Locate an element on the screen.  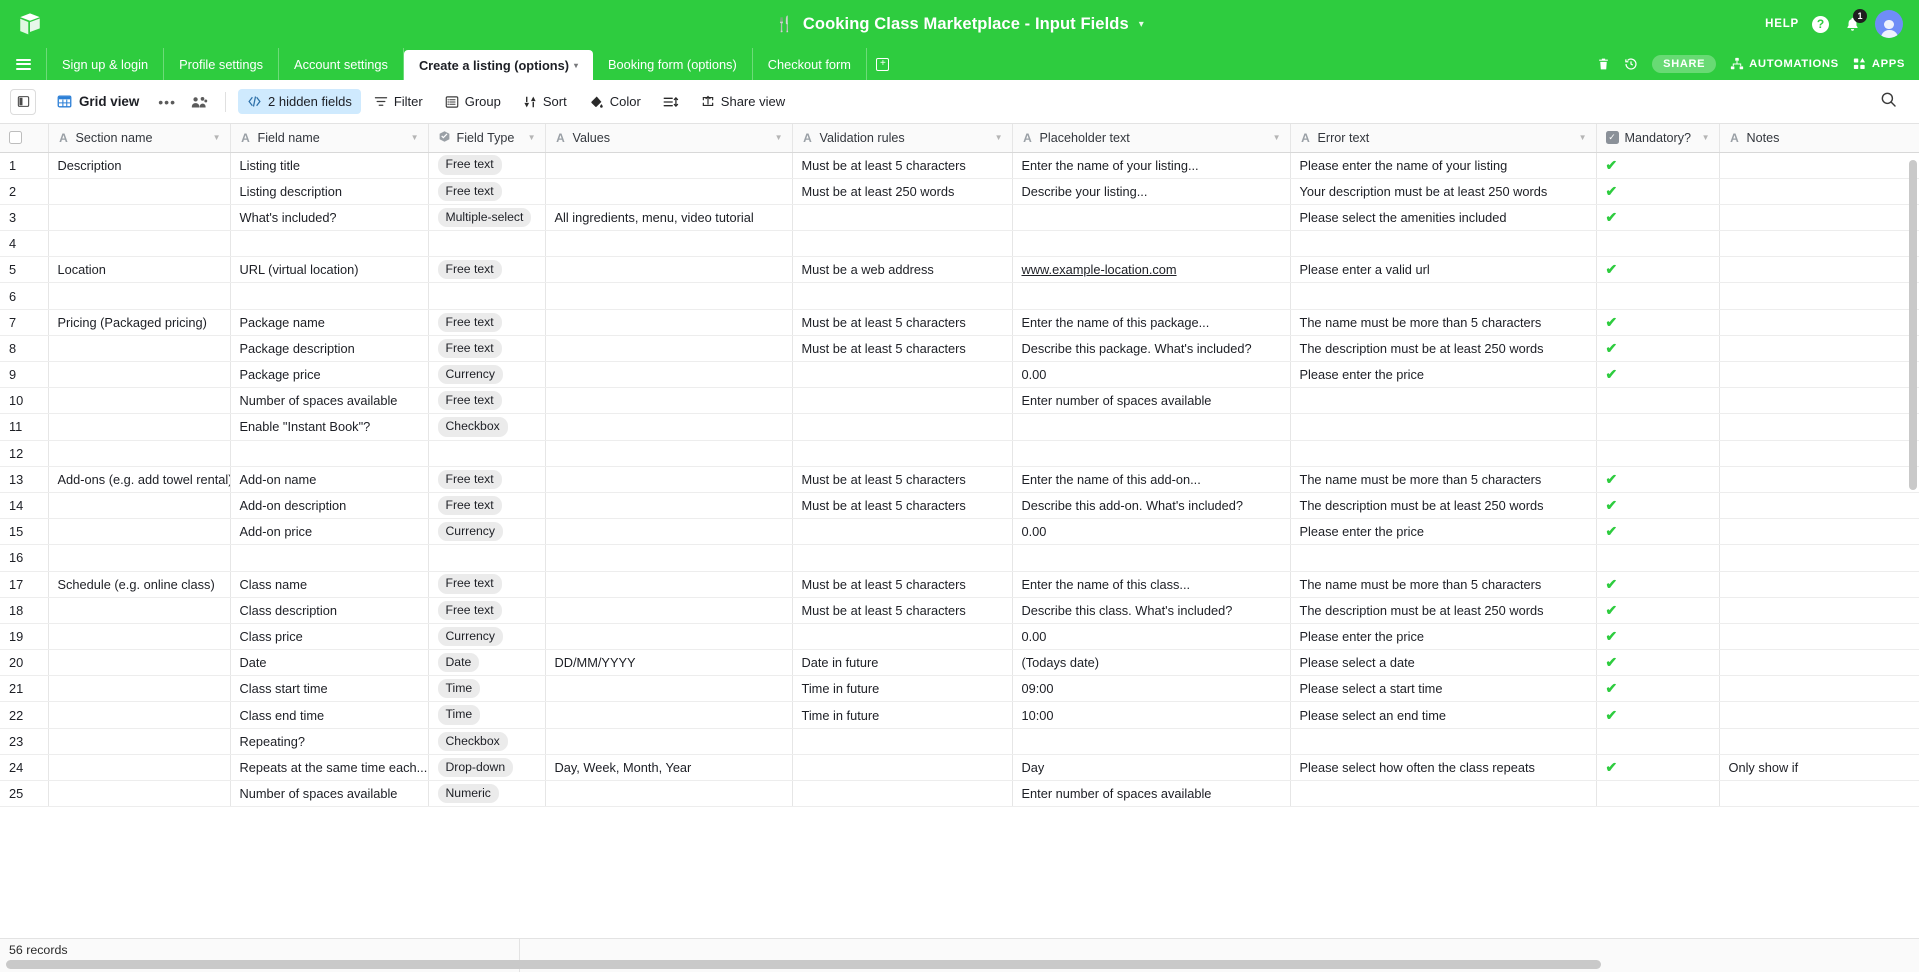
column-header-values: A Values ▼ is located at coordinates (669, 138).